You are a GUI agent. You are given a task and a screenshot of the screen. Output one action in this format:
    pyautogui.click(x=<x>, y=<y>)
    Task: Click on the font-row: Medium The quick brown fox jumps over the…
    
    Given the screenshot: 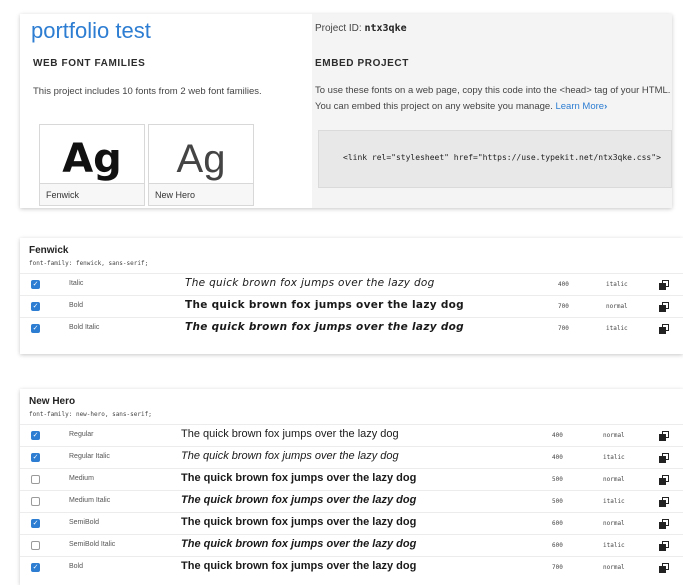 What is the action you would take?
    pyautogui.click(x=351, y=479)
    